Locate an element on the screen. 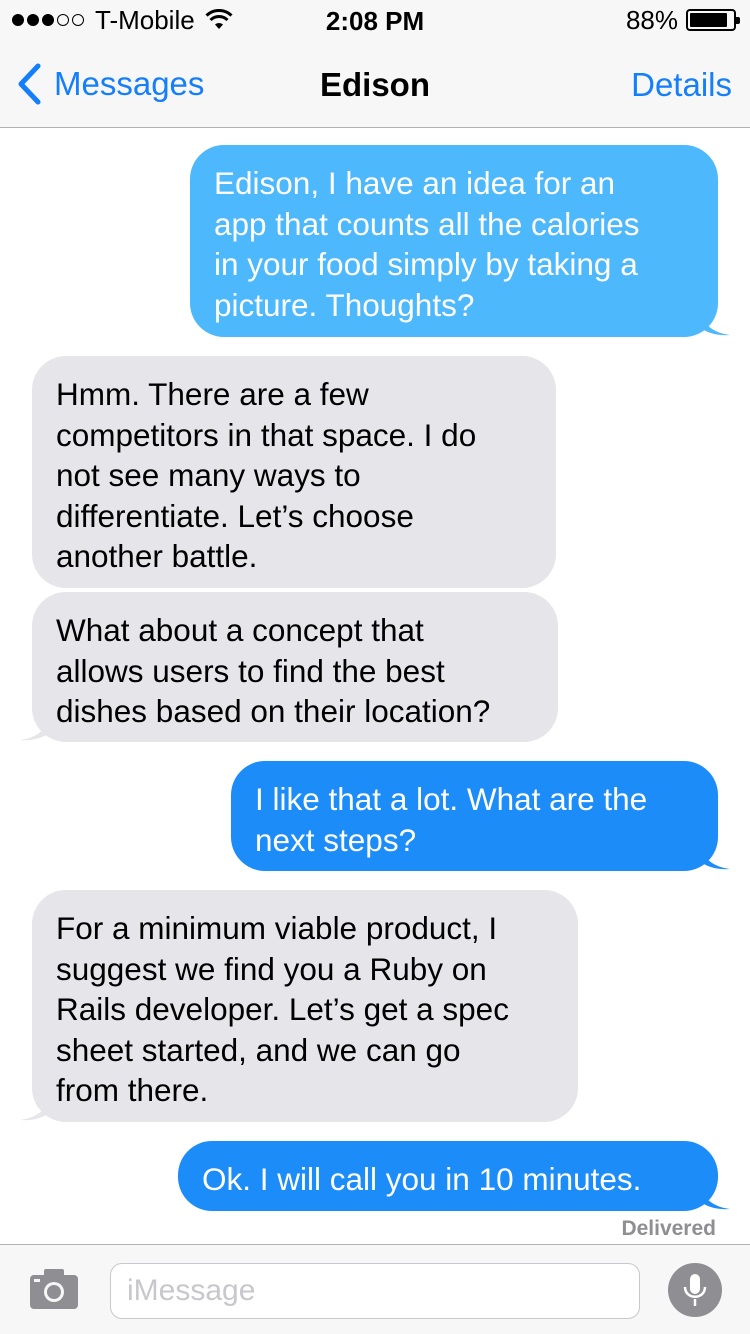 This screenshot has height=1334, width=750. battery-tip is located at coordinates (738, 20).